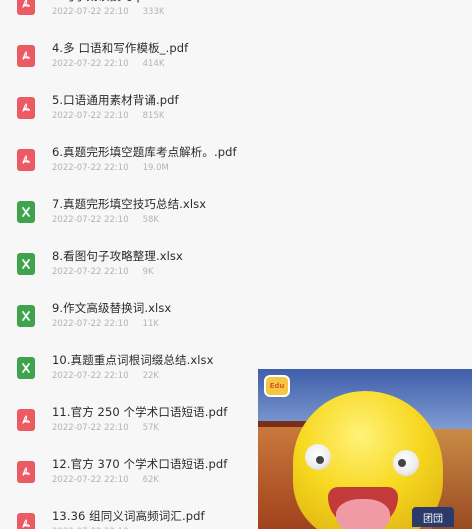  I want to click on file-name: 3.句子朗读技巧.pdf, so click(103, 2).